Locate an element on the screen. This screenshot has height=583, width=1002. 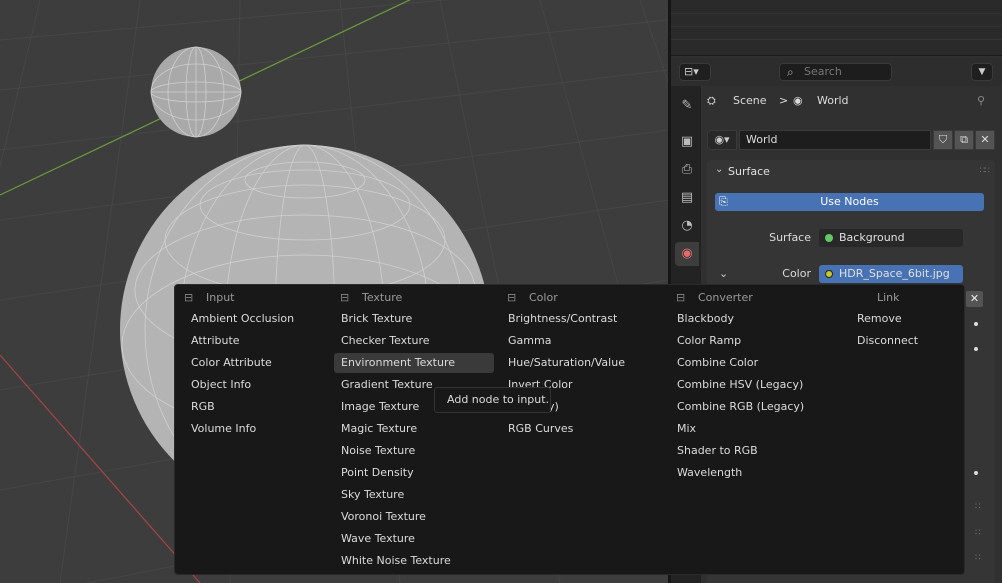
options-dropdown-button: ▼ is located at coordinates (982, 72).